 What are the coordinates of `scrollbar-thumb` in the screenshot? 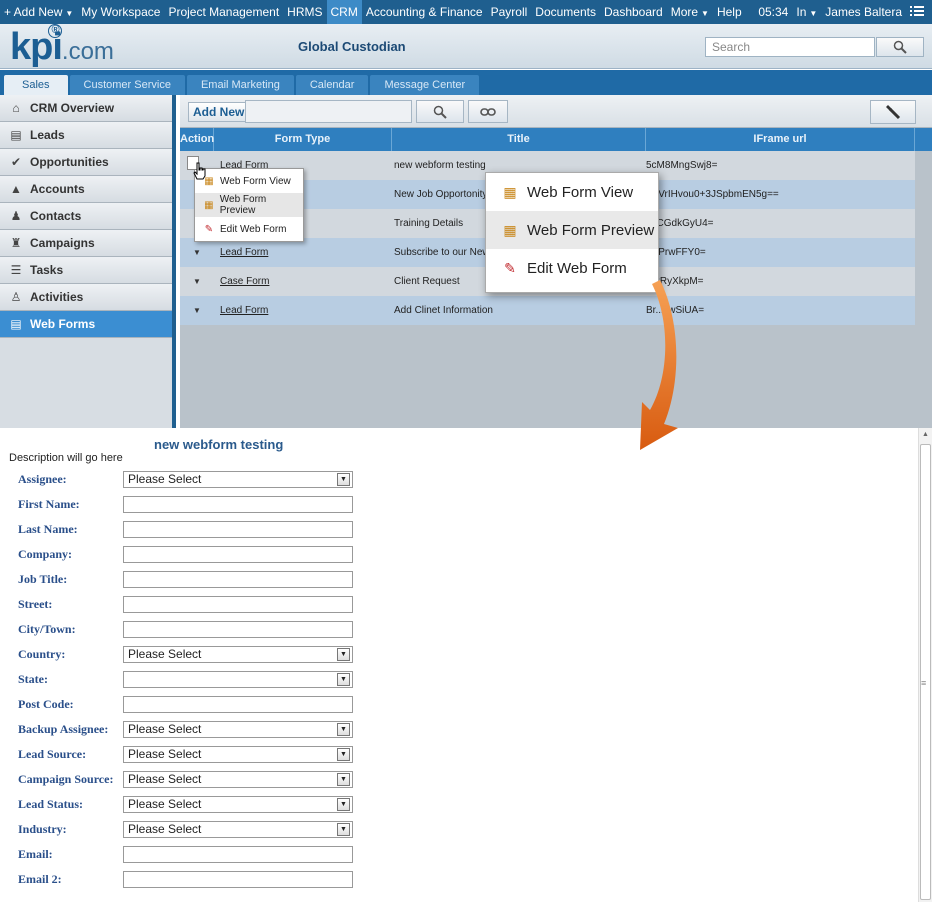 It's located at (925, 672).